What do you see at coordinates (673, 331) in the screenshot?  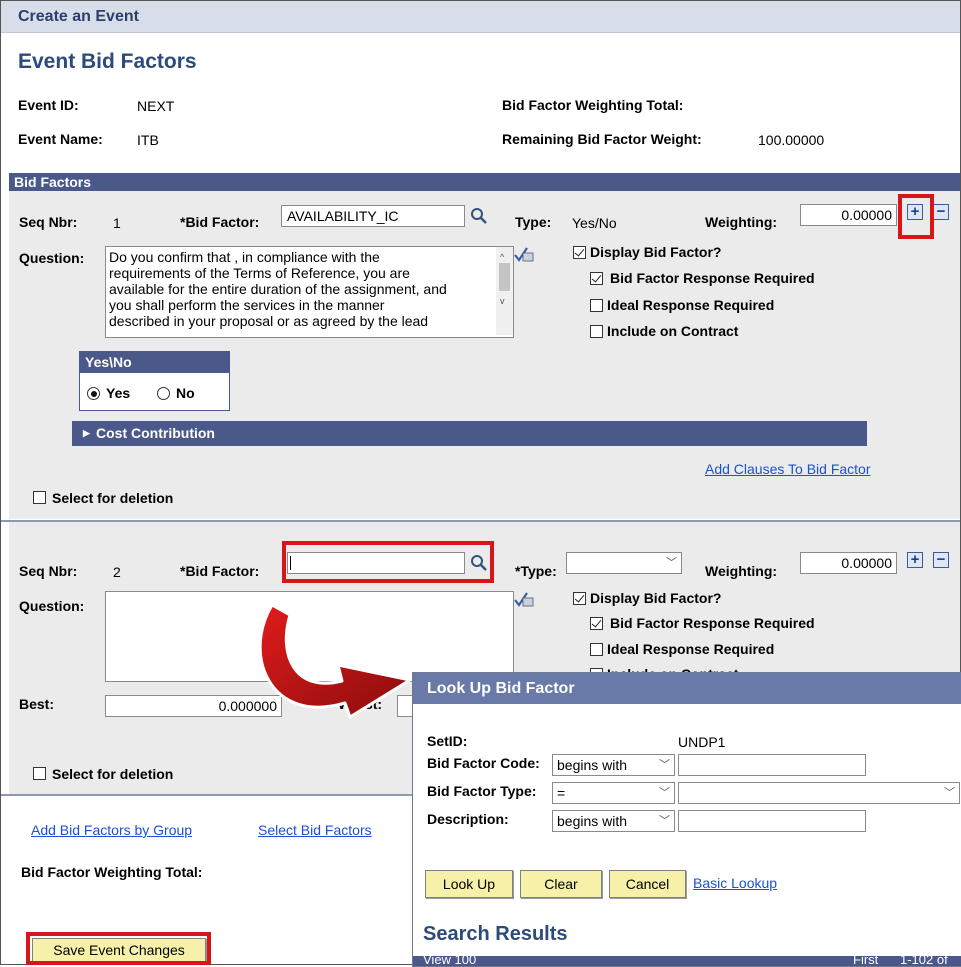 I see `factor1-include-contract-label: Include on Contract` at bounding box center [673, 331].